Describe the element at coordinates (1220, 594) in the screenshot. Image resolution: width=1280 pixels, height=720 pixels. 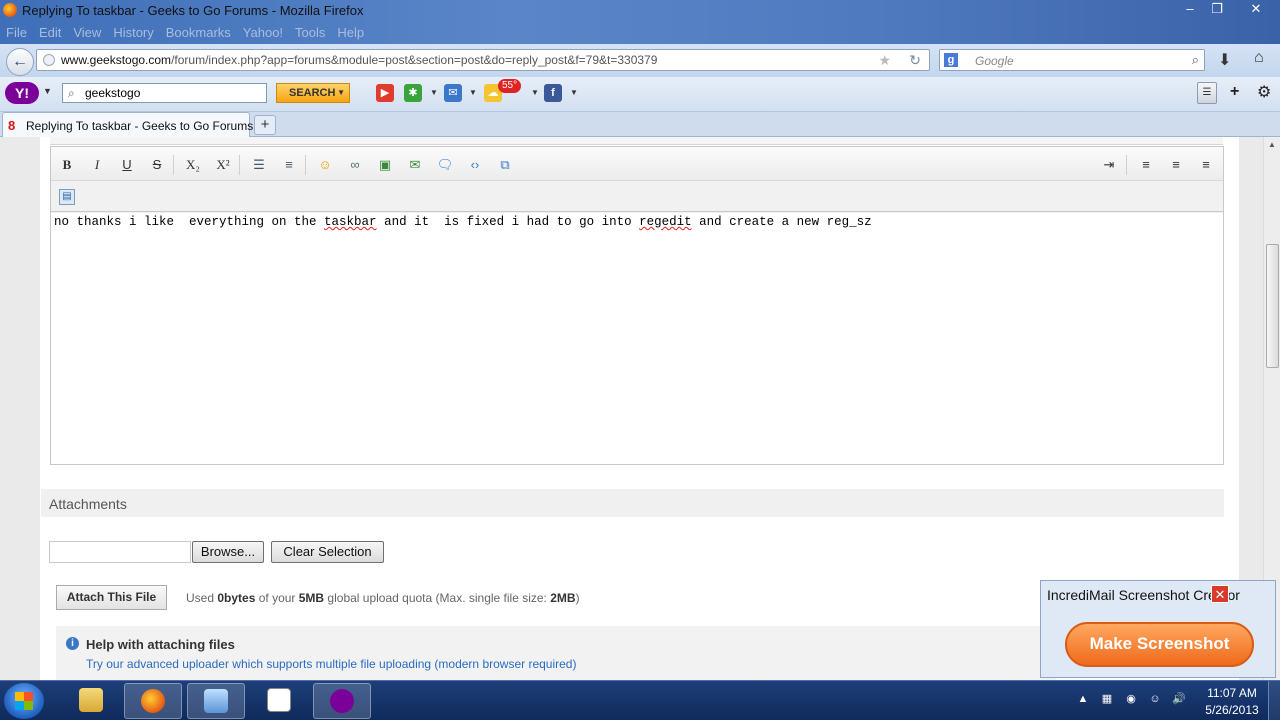
I see `popup-close-button: ✕` at that location.